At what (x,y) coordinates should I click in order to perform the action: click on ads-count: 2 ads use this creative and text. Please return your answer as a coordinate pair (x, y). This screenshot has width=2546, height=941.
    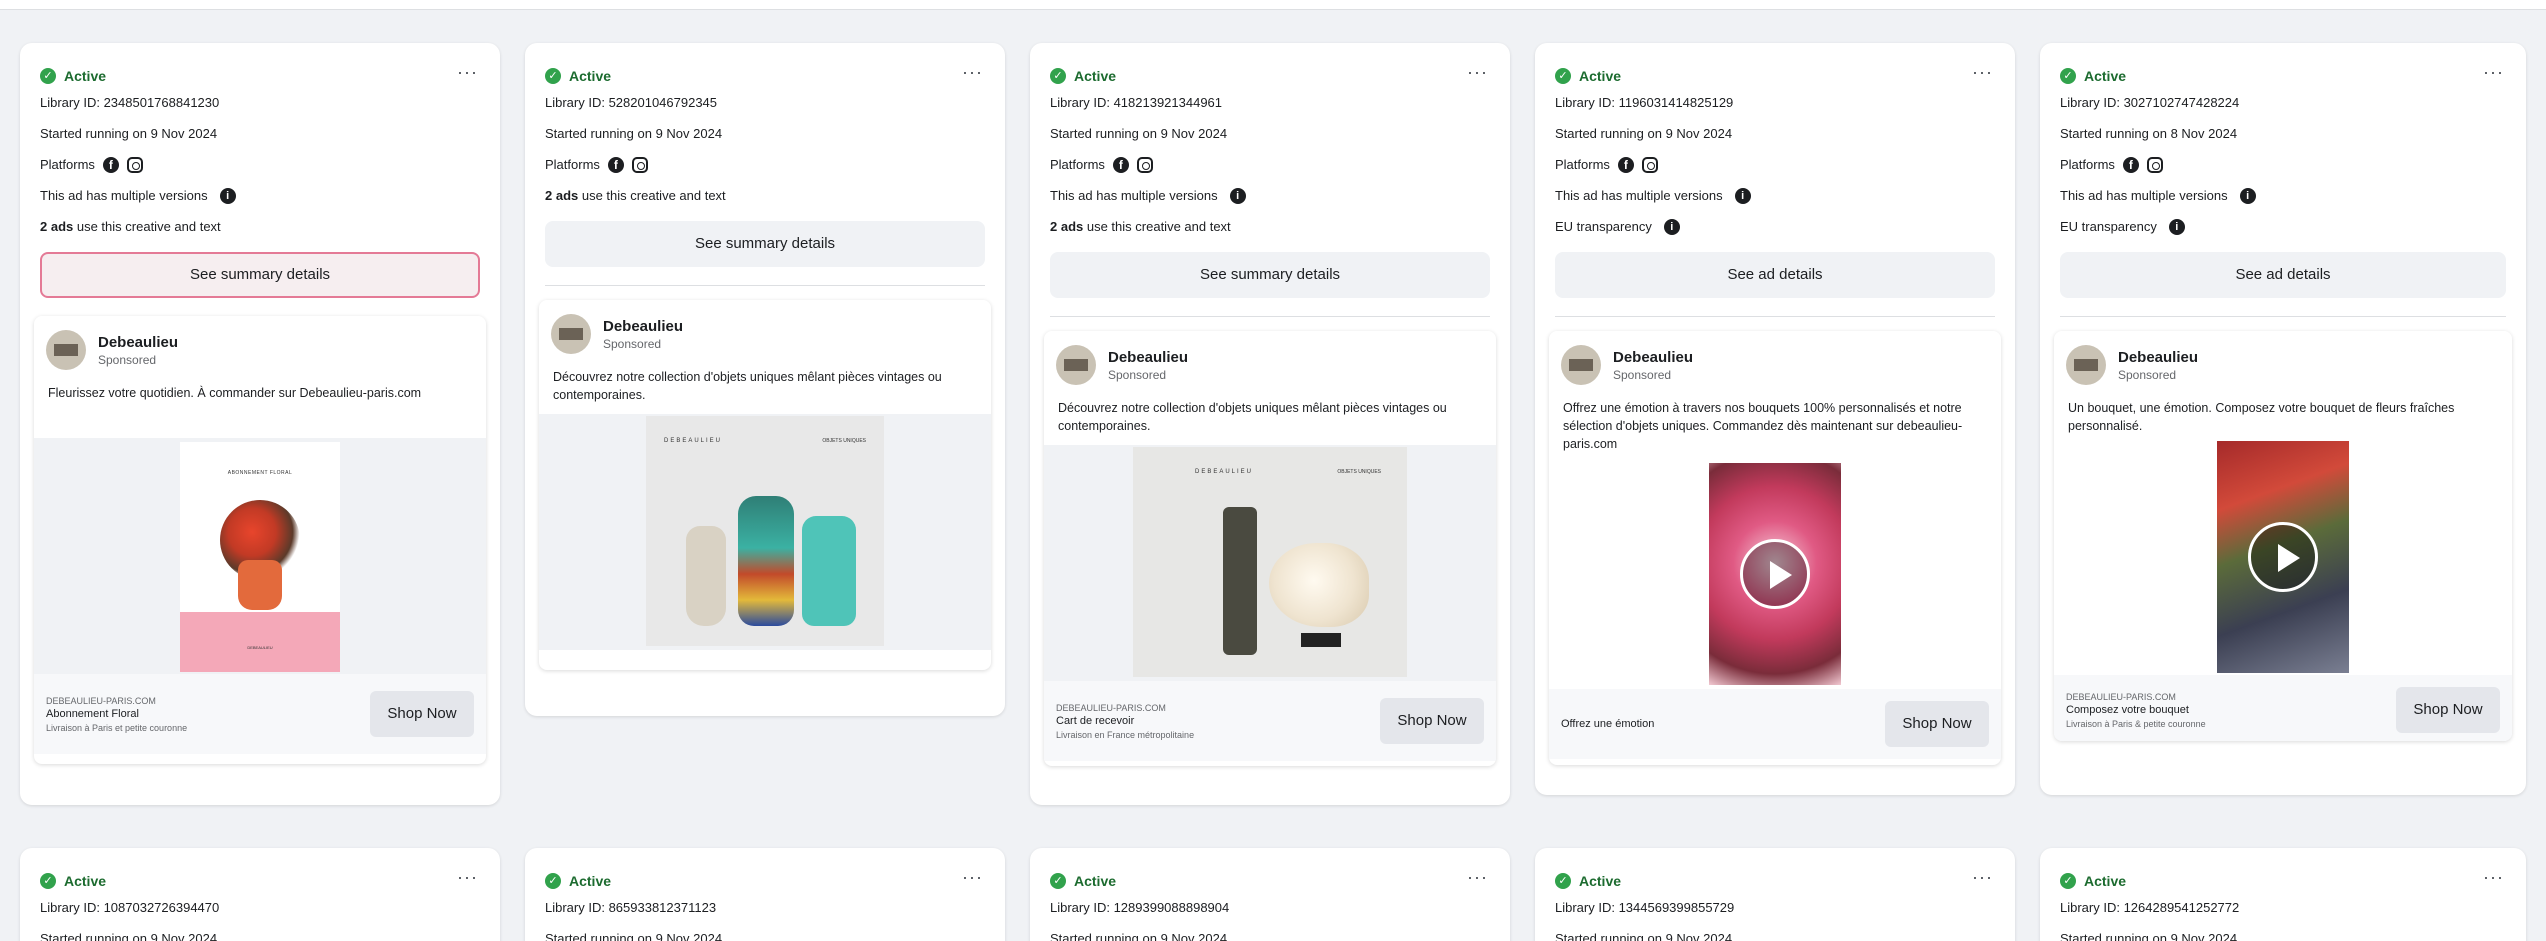
    Looking at the image, I should click on (765, 195).